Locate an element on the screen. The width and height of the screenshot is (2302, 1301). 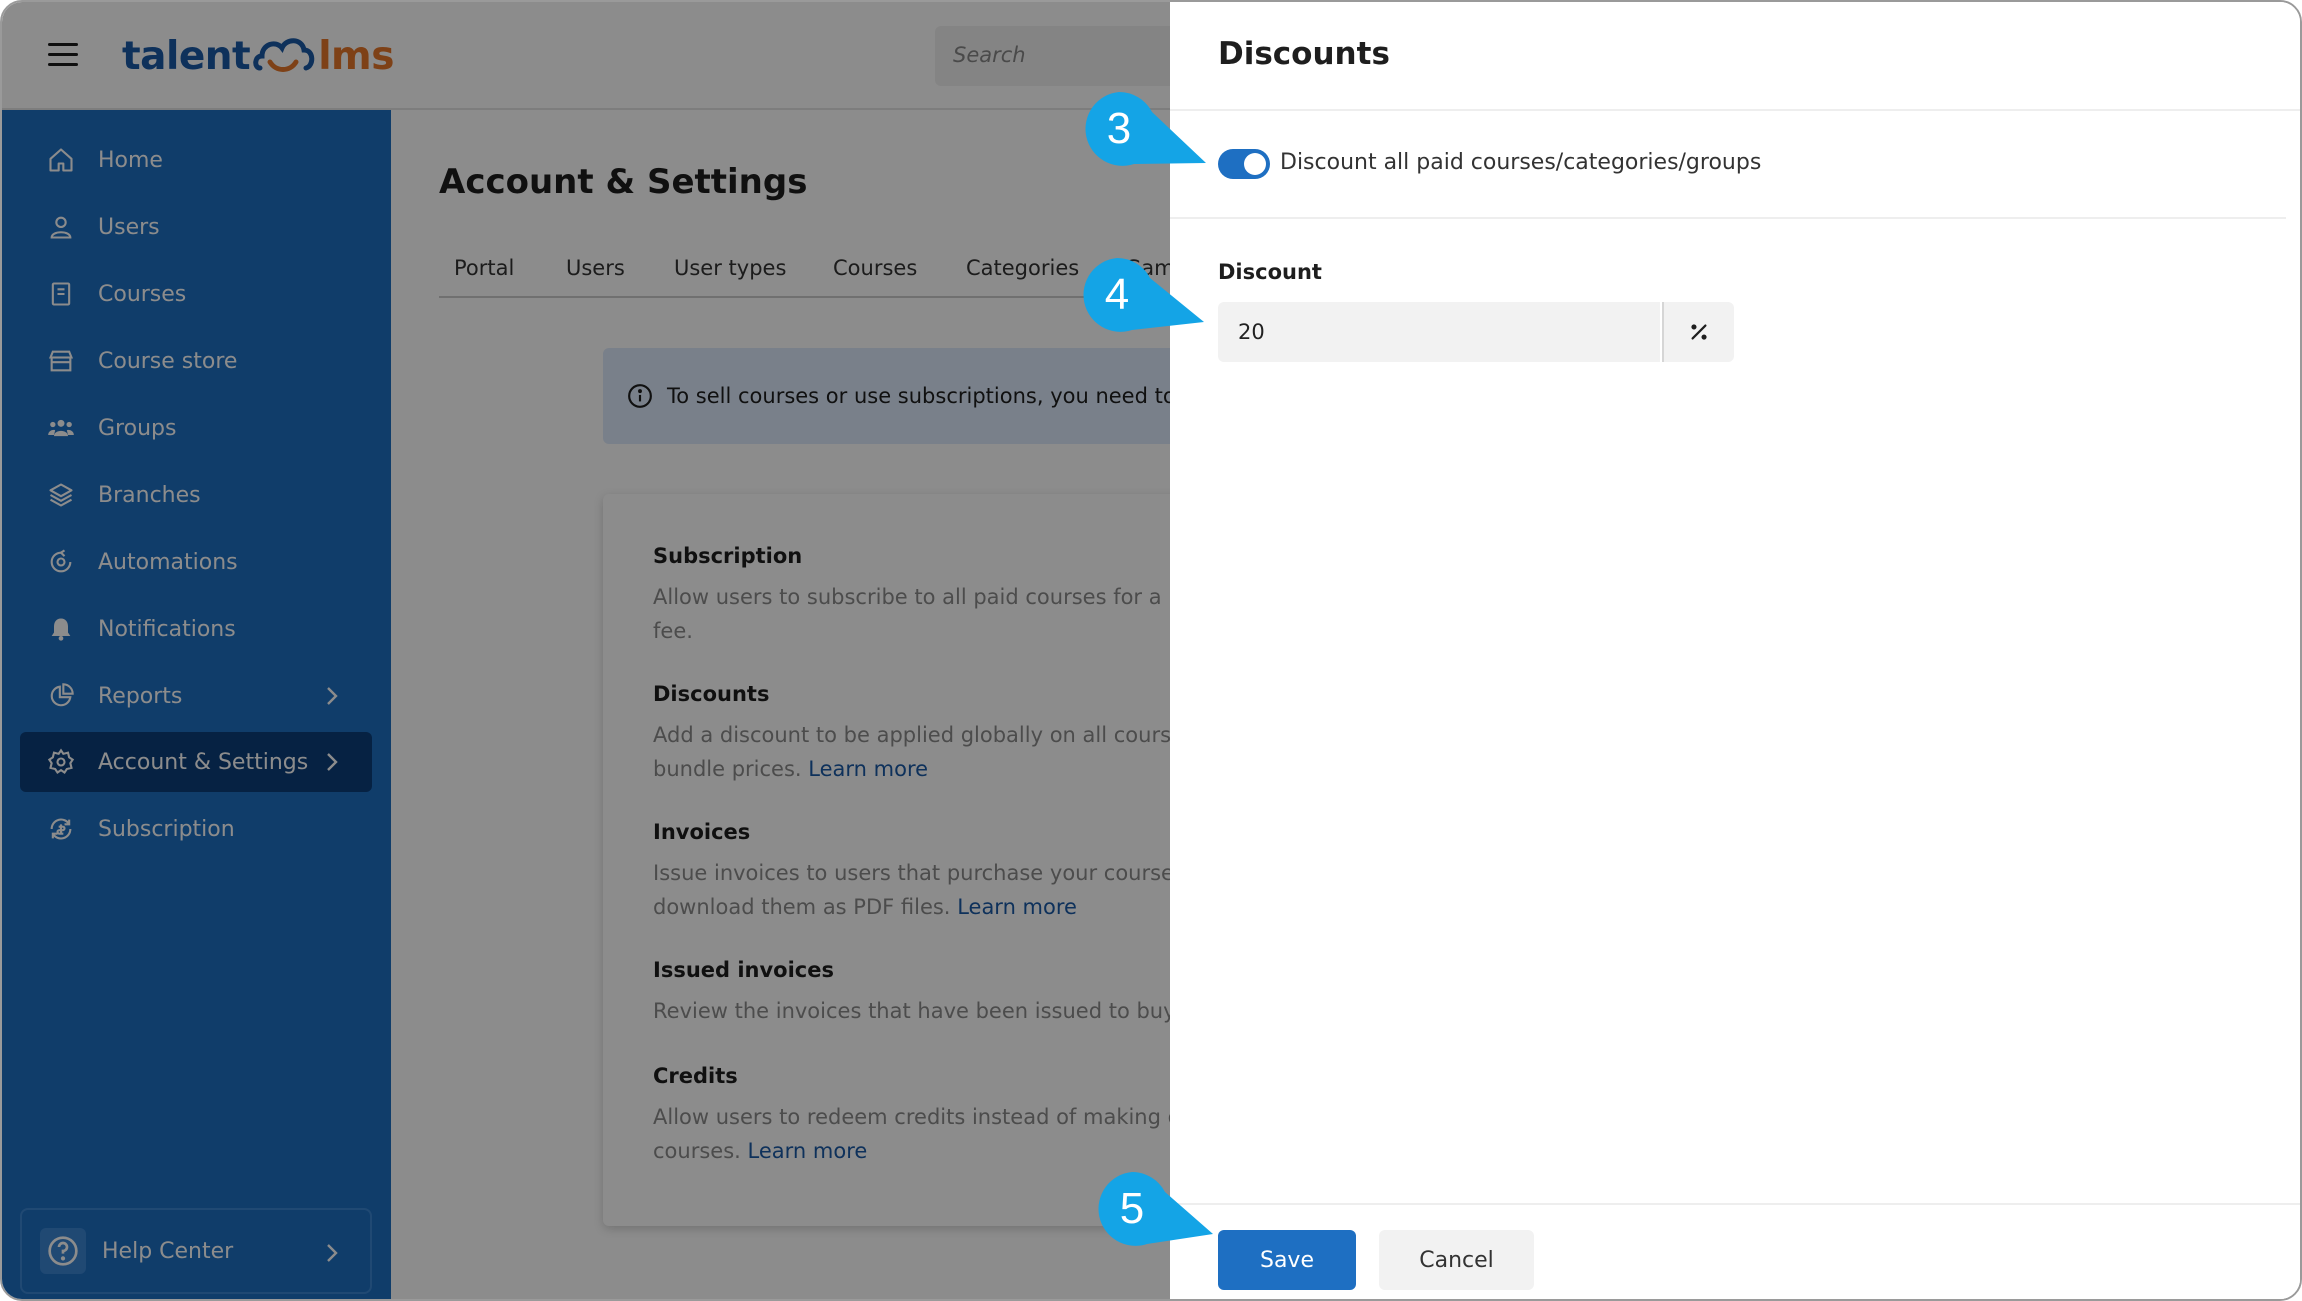
step-5-callout: 5 is located at coordinates (1170, 1217).